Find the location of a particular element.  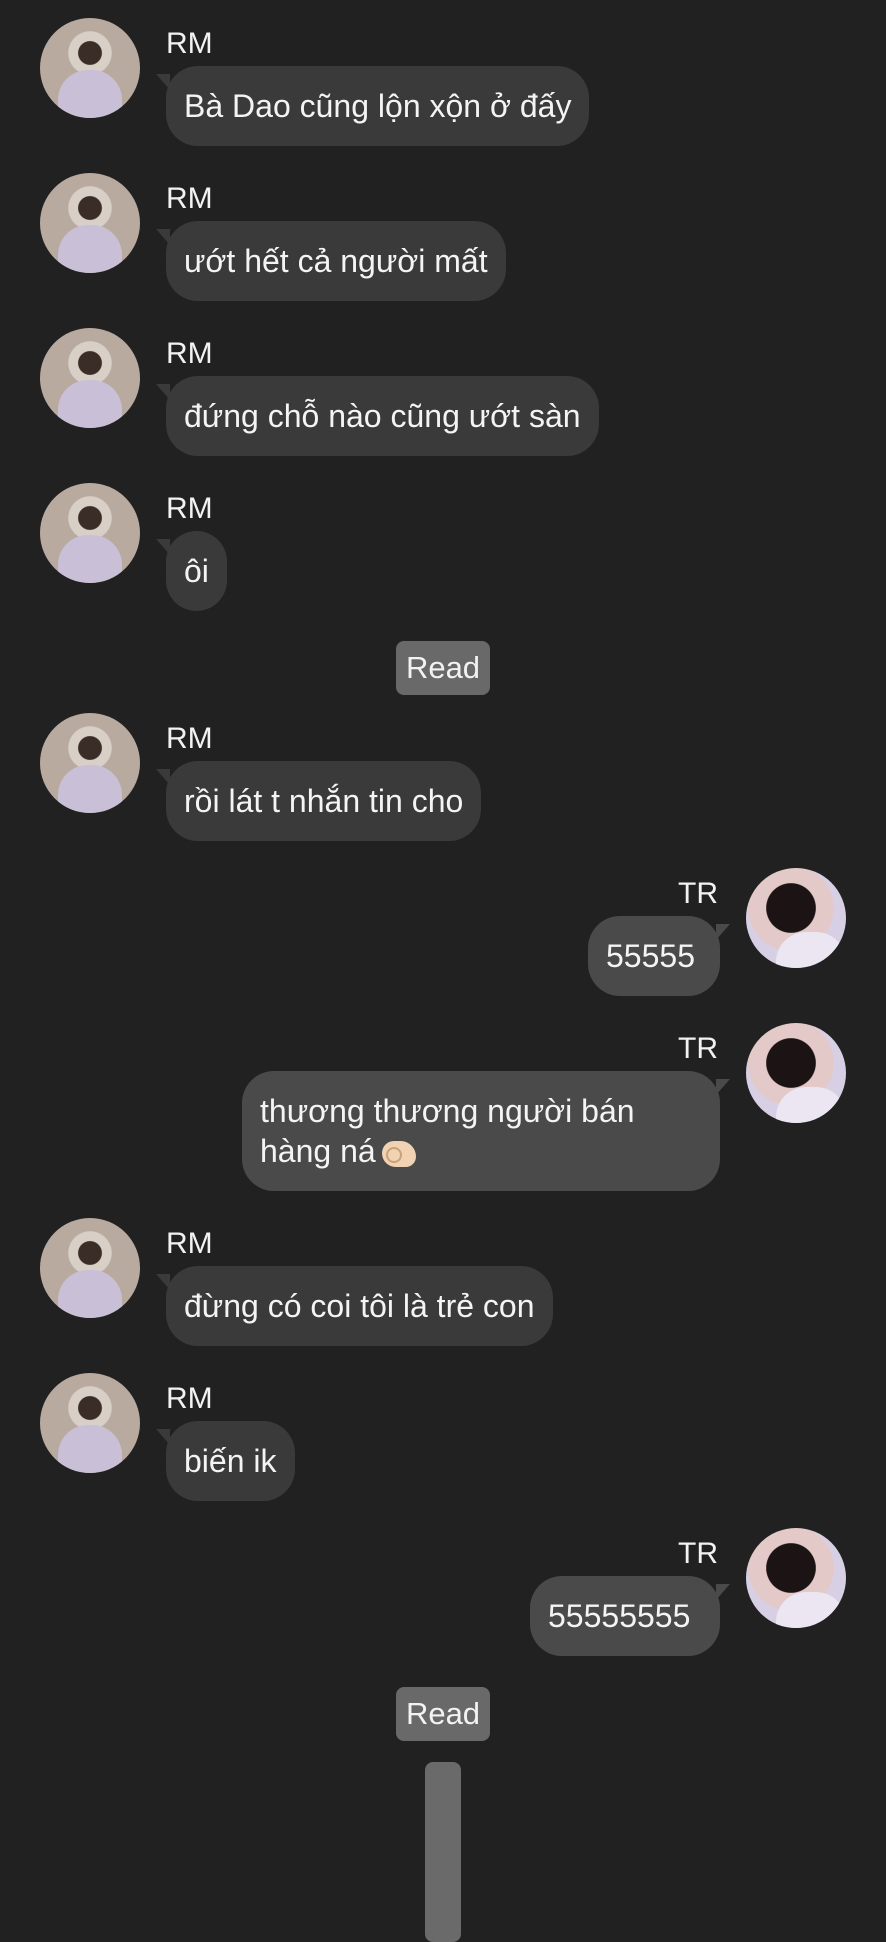

message-bubble: Bà Dao cũng lộn xộn ở đấy is located at coordinates (378, 106).